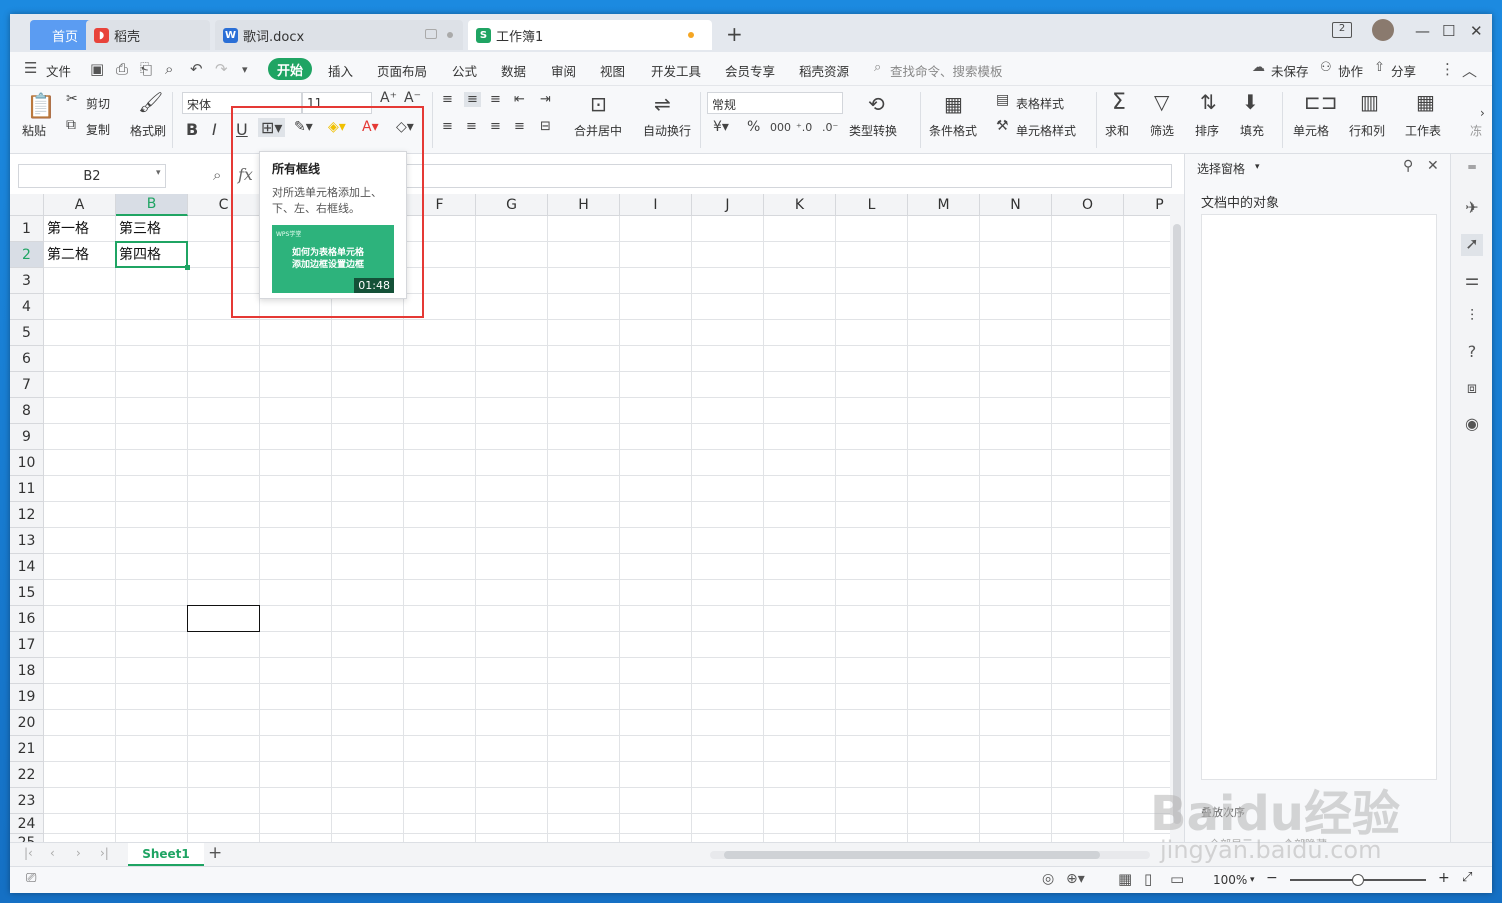 The image size is (1502, 903). I want to click on eye-protect-icon: ◎, so click(1048, 879).